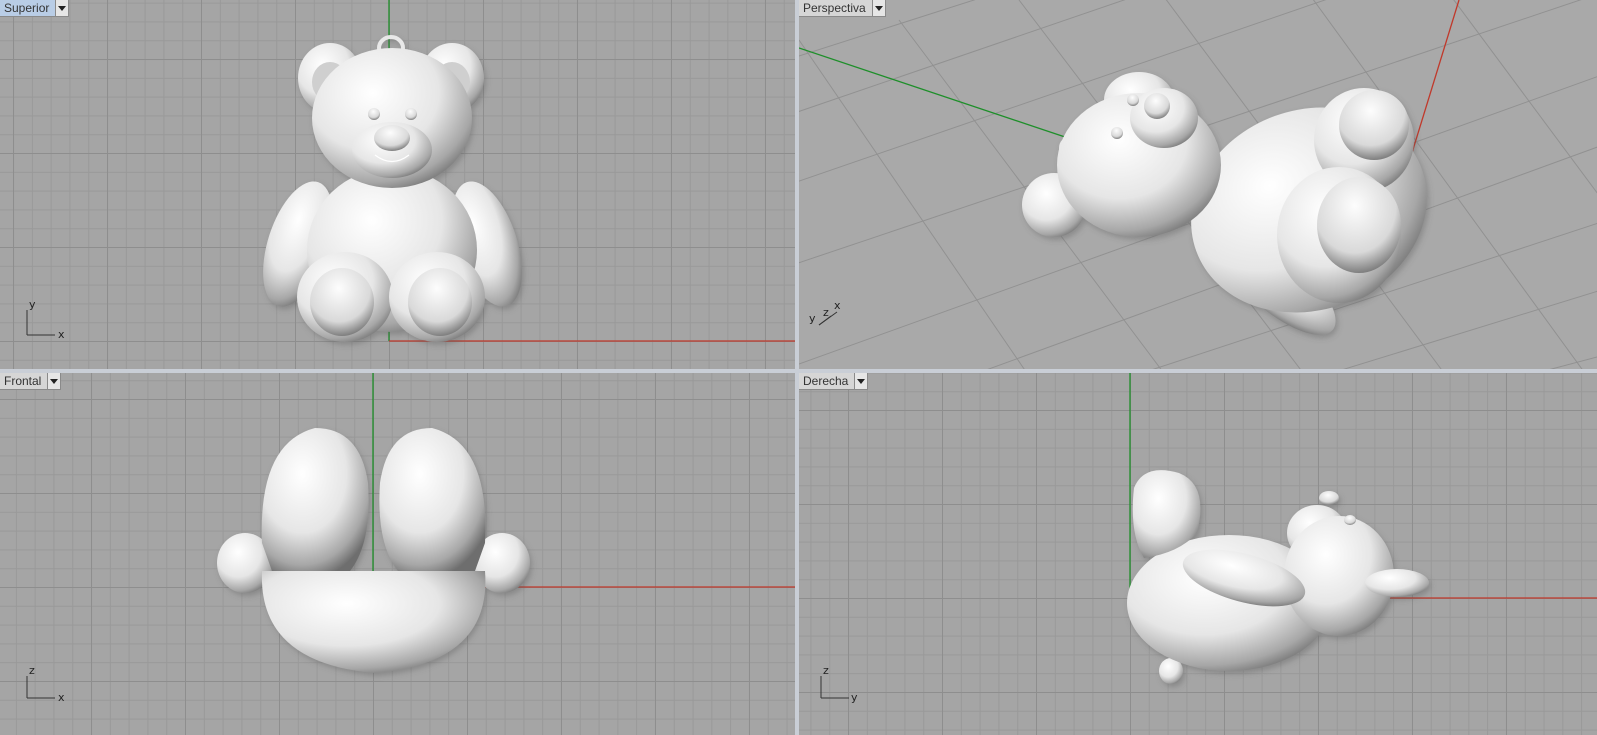 Image resolution: width=1597 pixels, height=735 pixels. Describe the element at coordinates (1224, 203) in the screenshot. I see `bear-perspective-model` at that location.